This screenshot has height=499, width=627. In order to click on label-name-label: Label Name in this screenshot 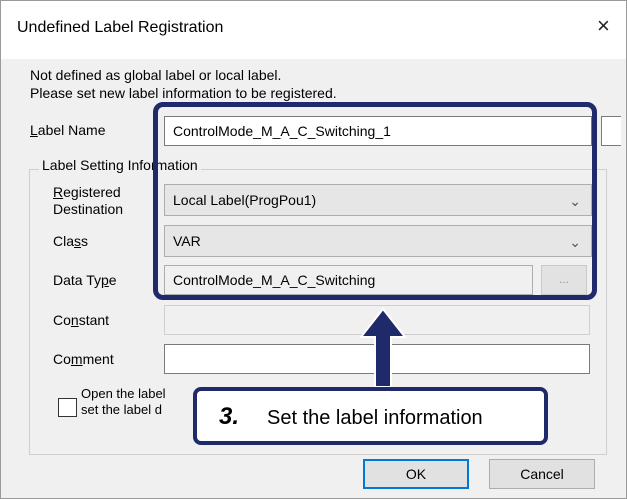, I will do `click(68, 130)`.